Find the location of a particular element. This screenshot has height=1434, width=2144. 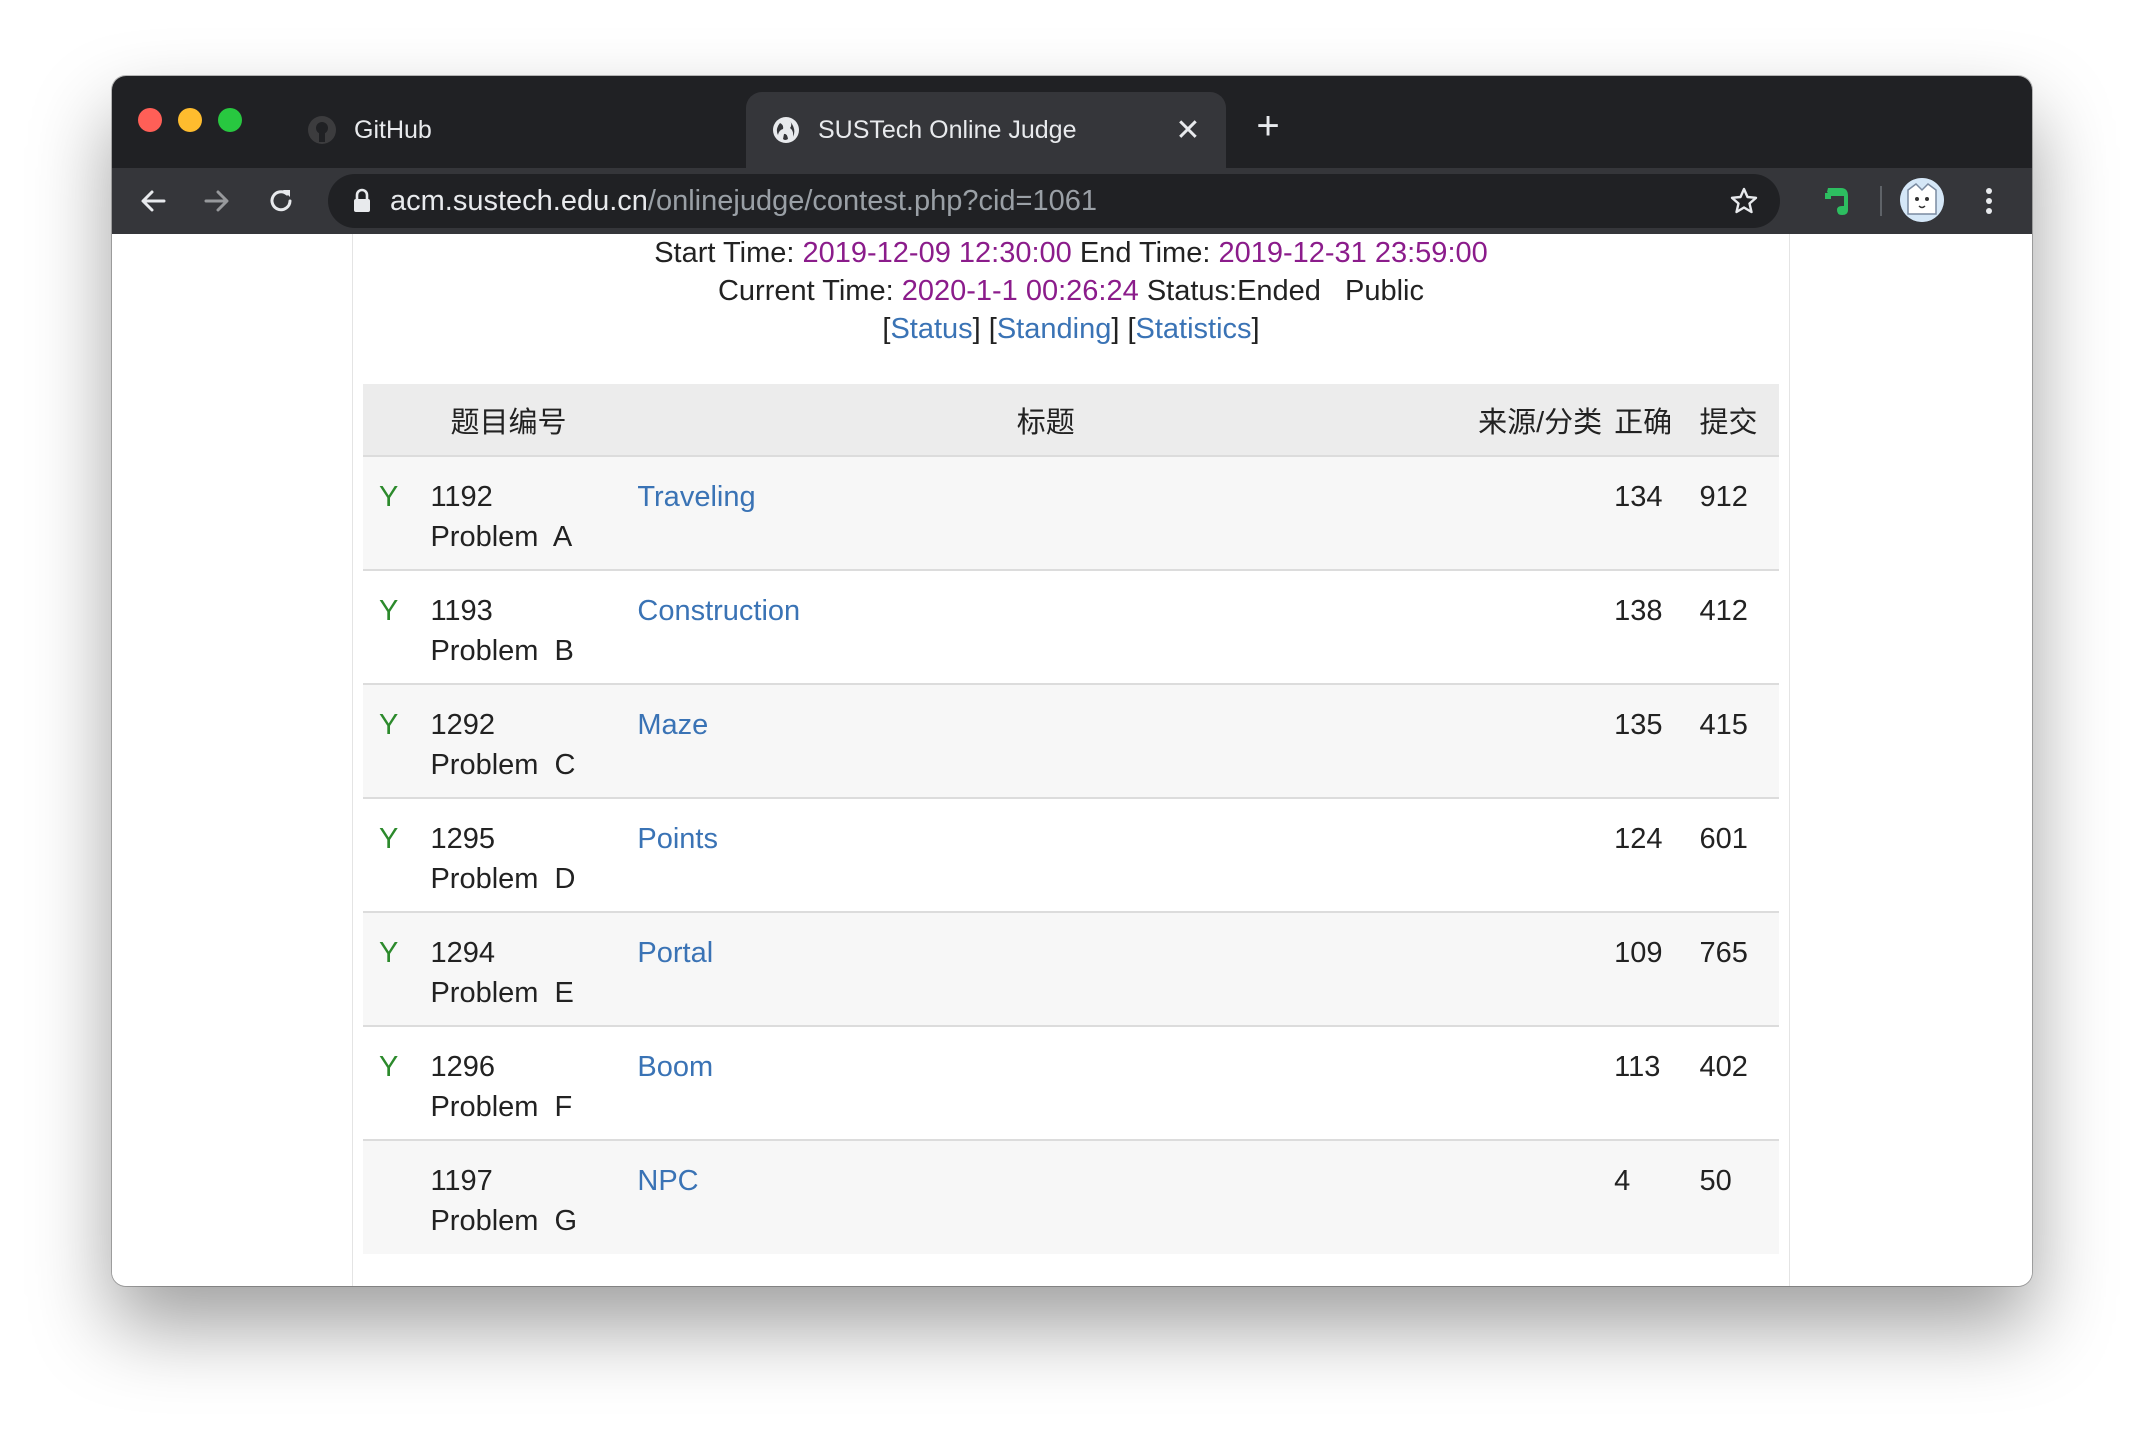

problem-label: Problem G is located at coordinates (504, 1221).